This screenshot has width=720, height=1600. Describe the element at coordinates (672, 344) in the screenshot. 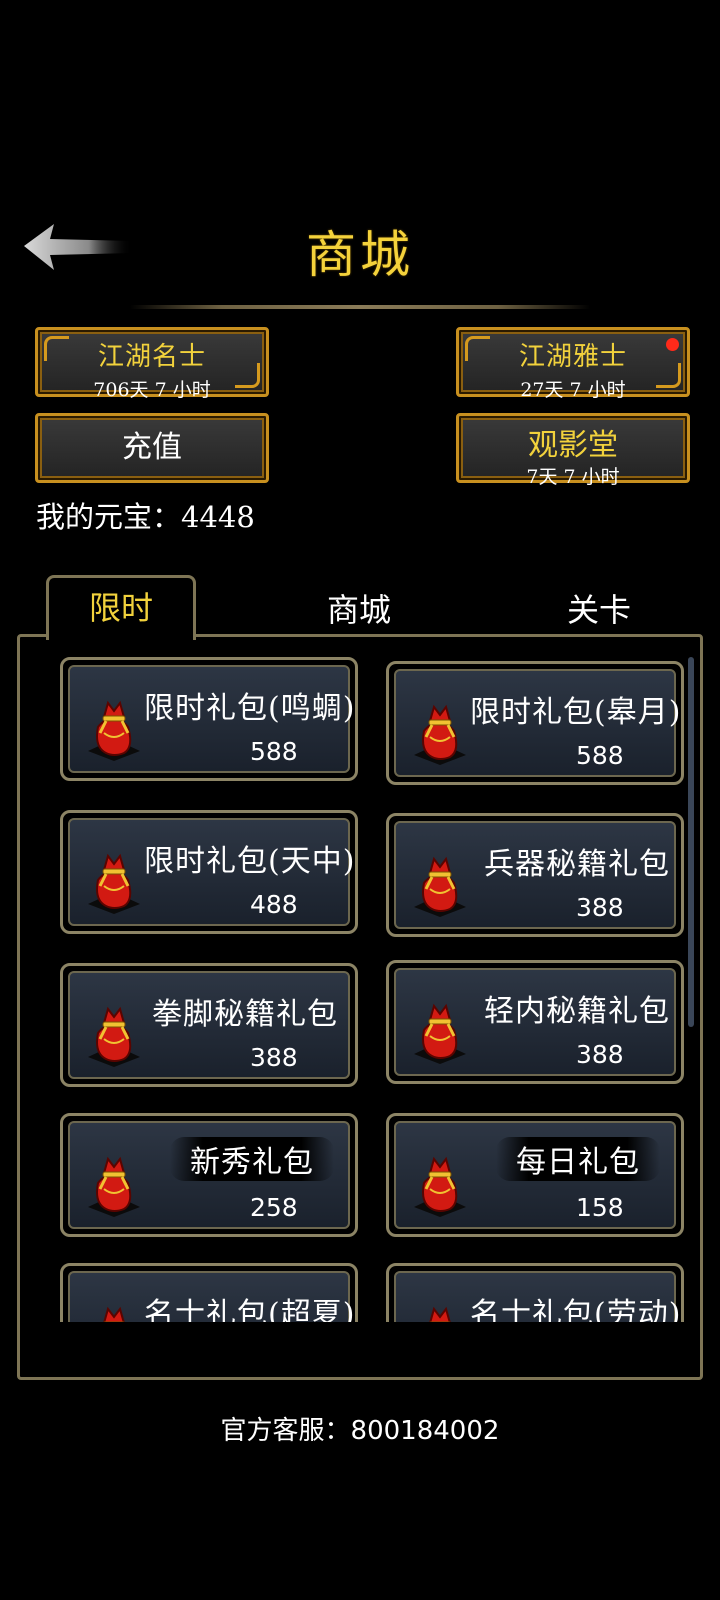

I see `notification-dot` at that location.